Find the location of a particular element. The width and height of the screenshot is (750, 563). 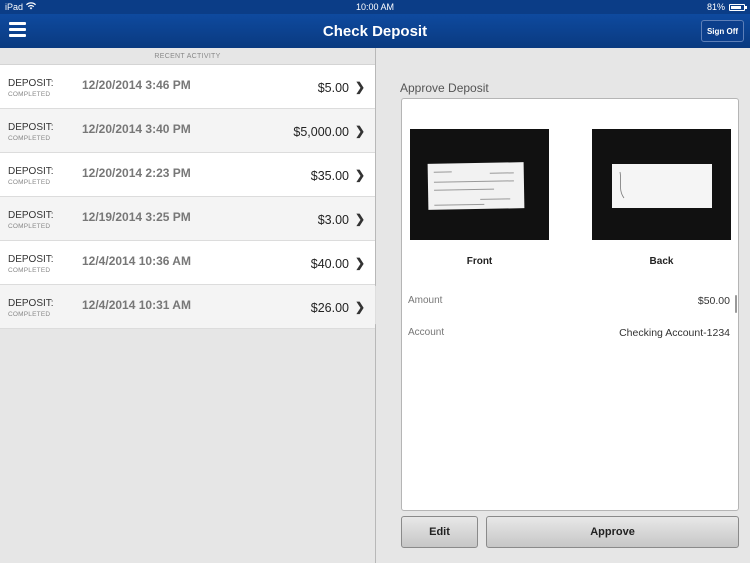

deposit-date: 12/4/2014 10:31 AM is located at coordinates (136, 305).